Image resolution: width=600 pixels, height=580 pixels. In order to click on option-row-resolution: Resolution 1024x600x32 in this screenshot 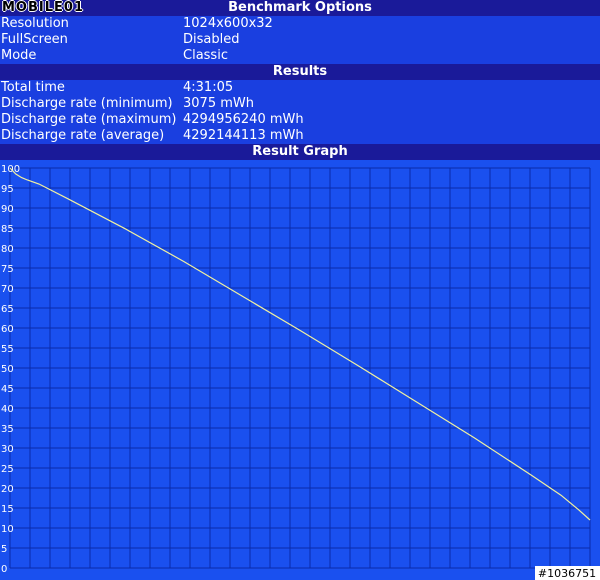, I will do `click(300, 24)`.